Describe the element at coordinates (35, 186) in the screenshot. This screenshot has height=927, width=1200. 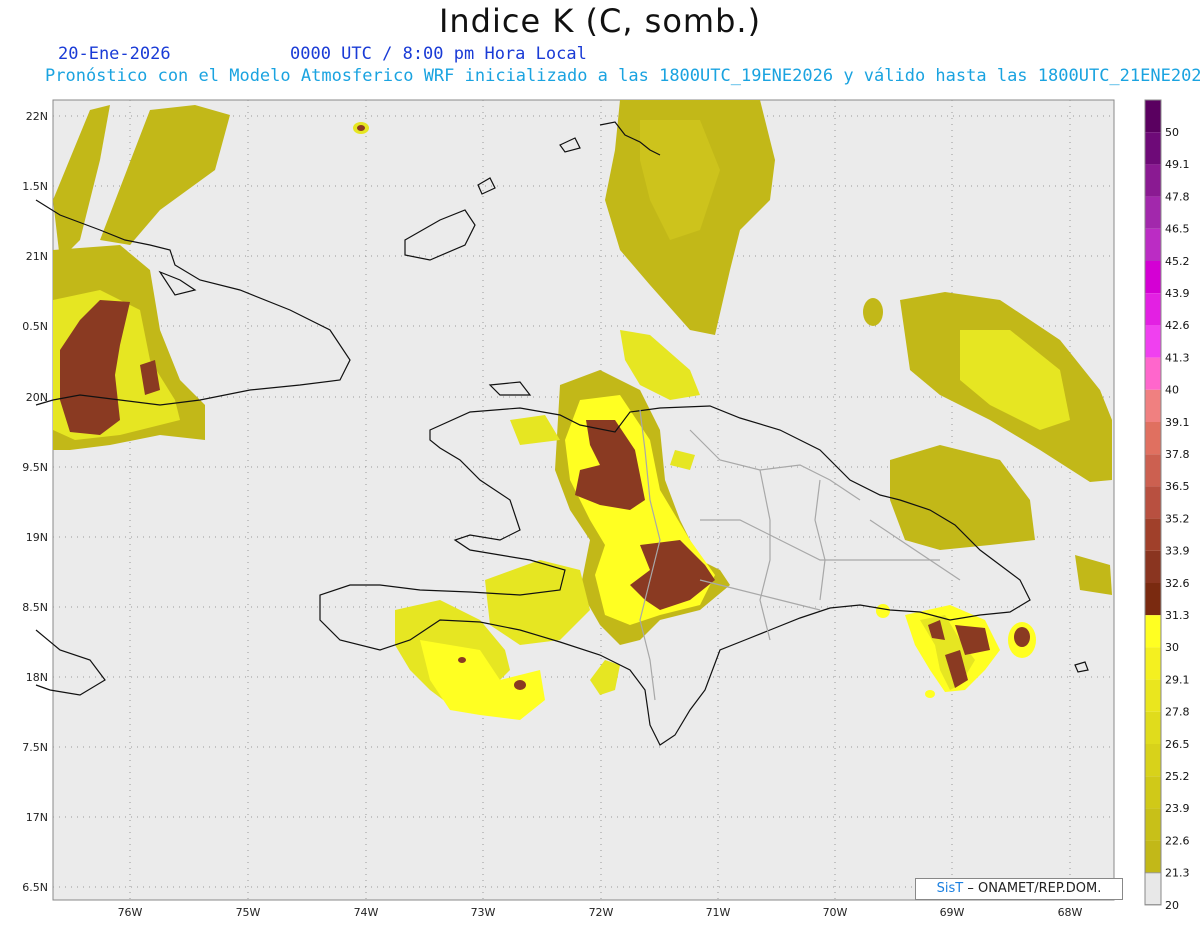
I see `lat-label: 1.5N` at that location.